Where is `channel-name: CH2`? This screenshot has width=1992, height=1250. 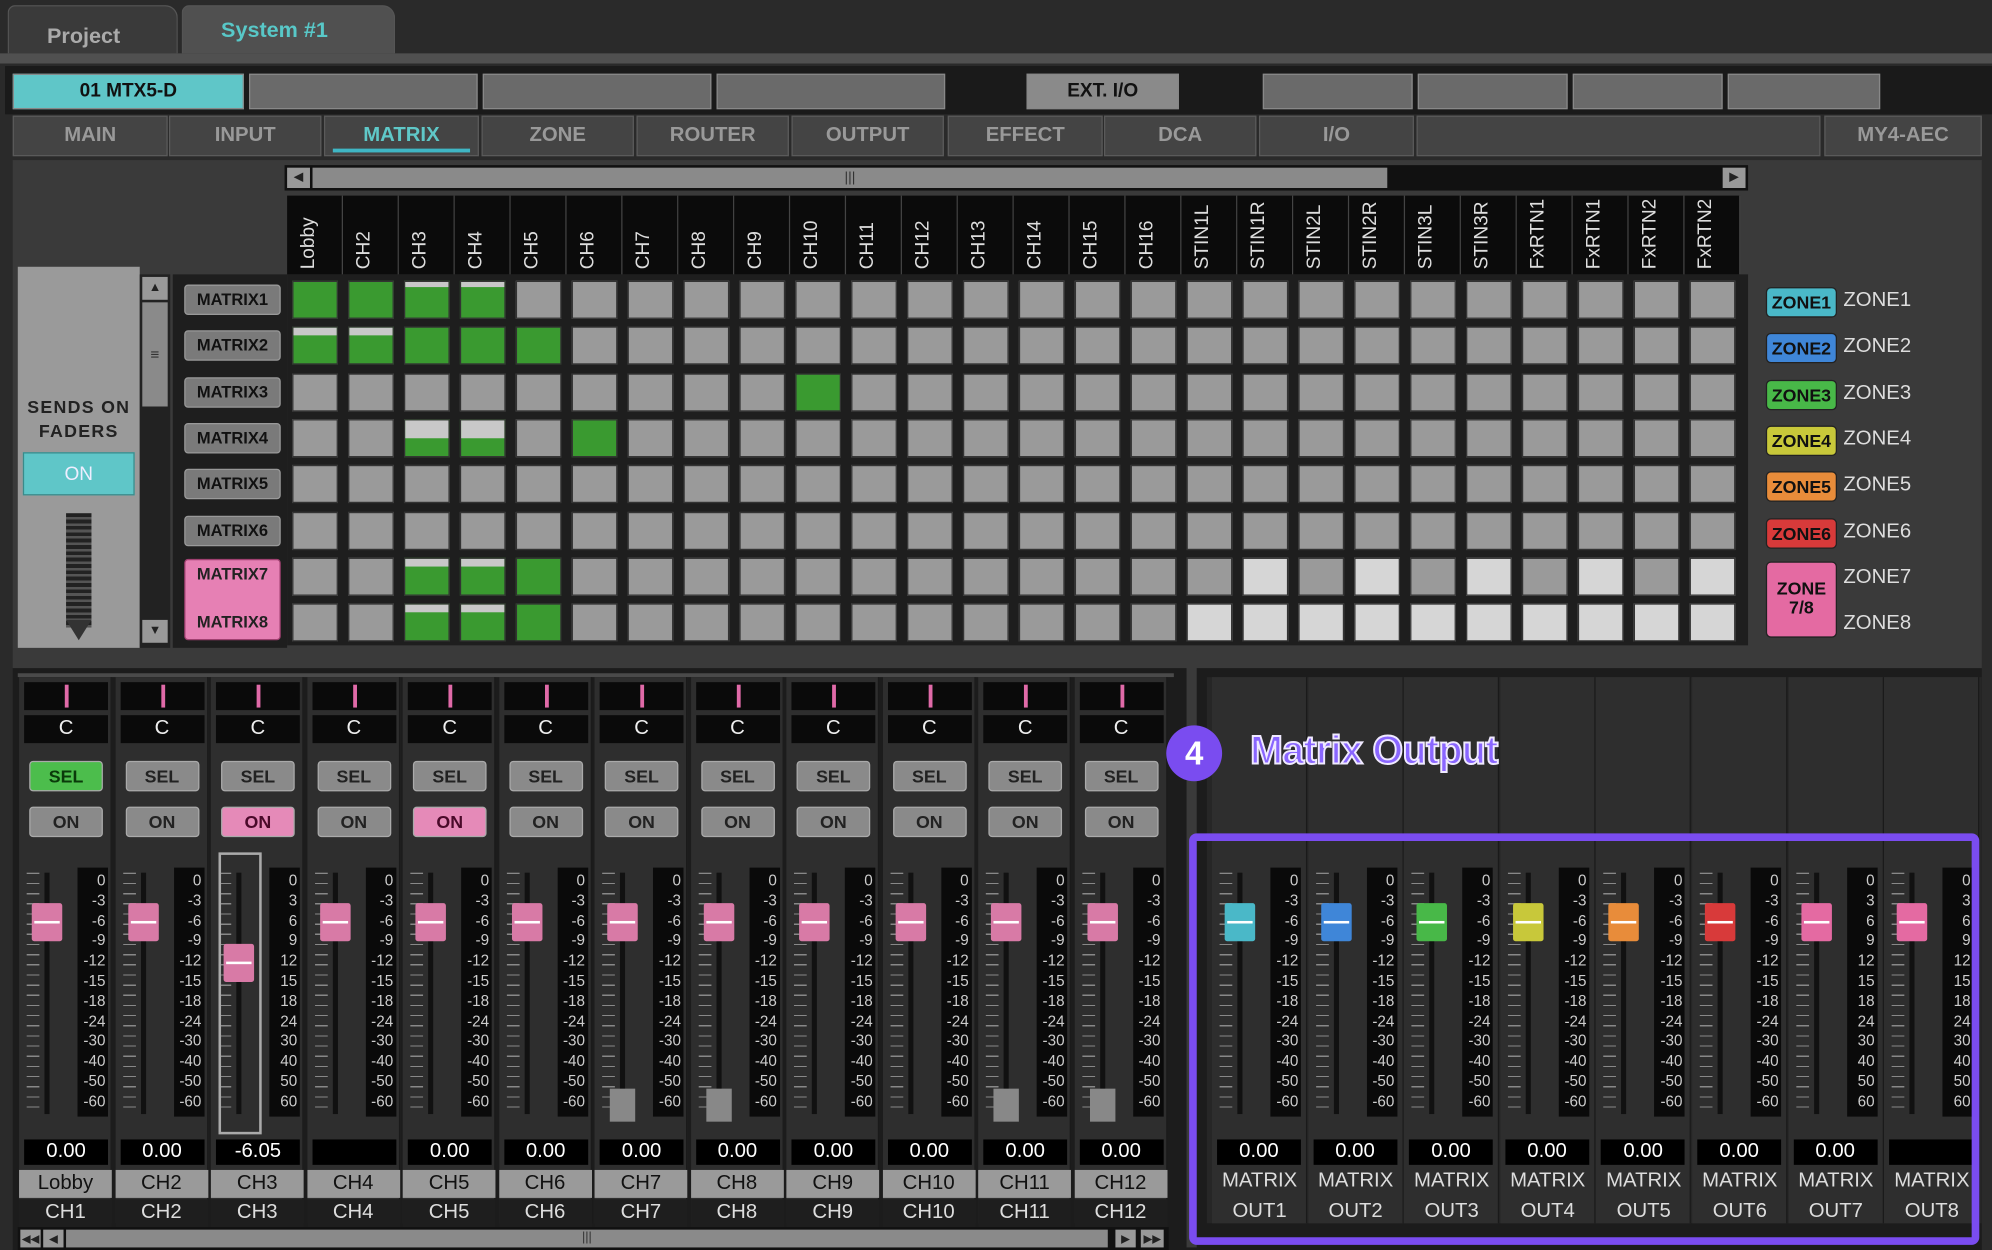 channel-name: CH2 is located at coordinates (161, 1183).